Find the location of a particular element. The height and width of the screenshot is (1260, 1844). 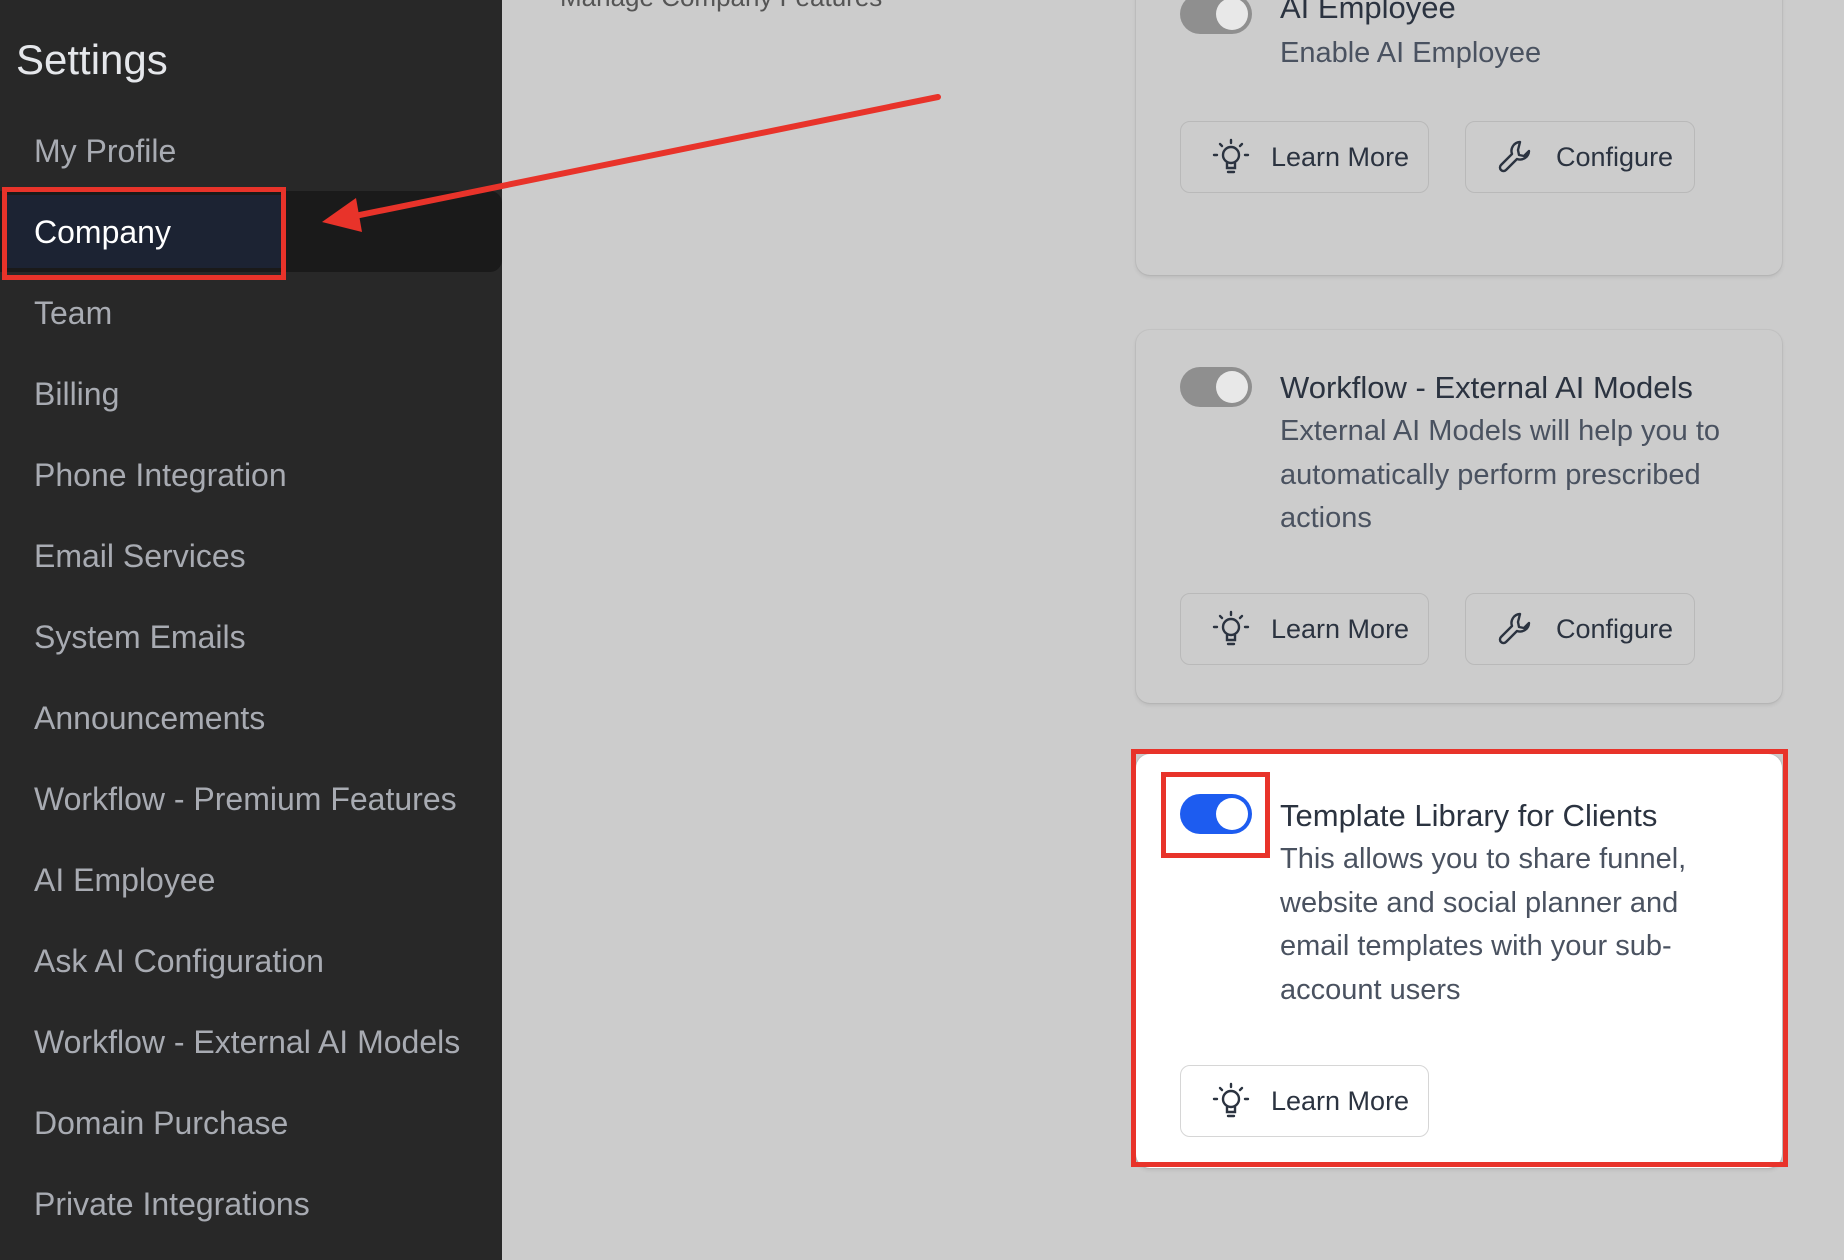

sidebar-item-phone-integration: Phone Integration is located at coordinates (251, 474).